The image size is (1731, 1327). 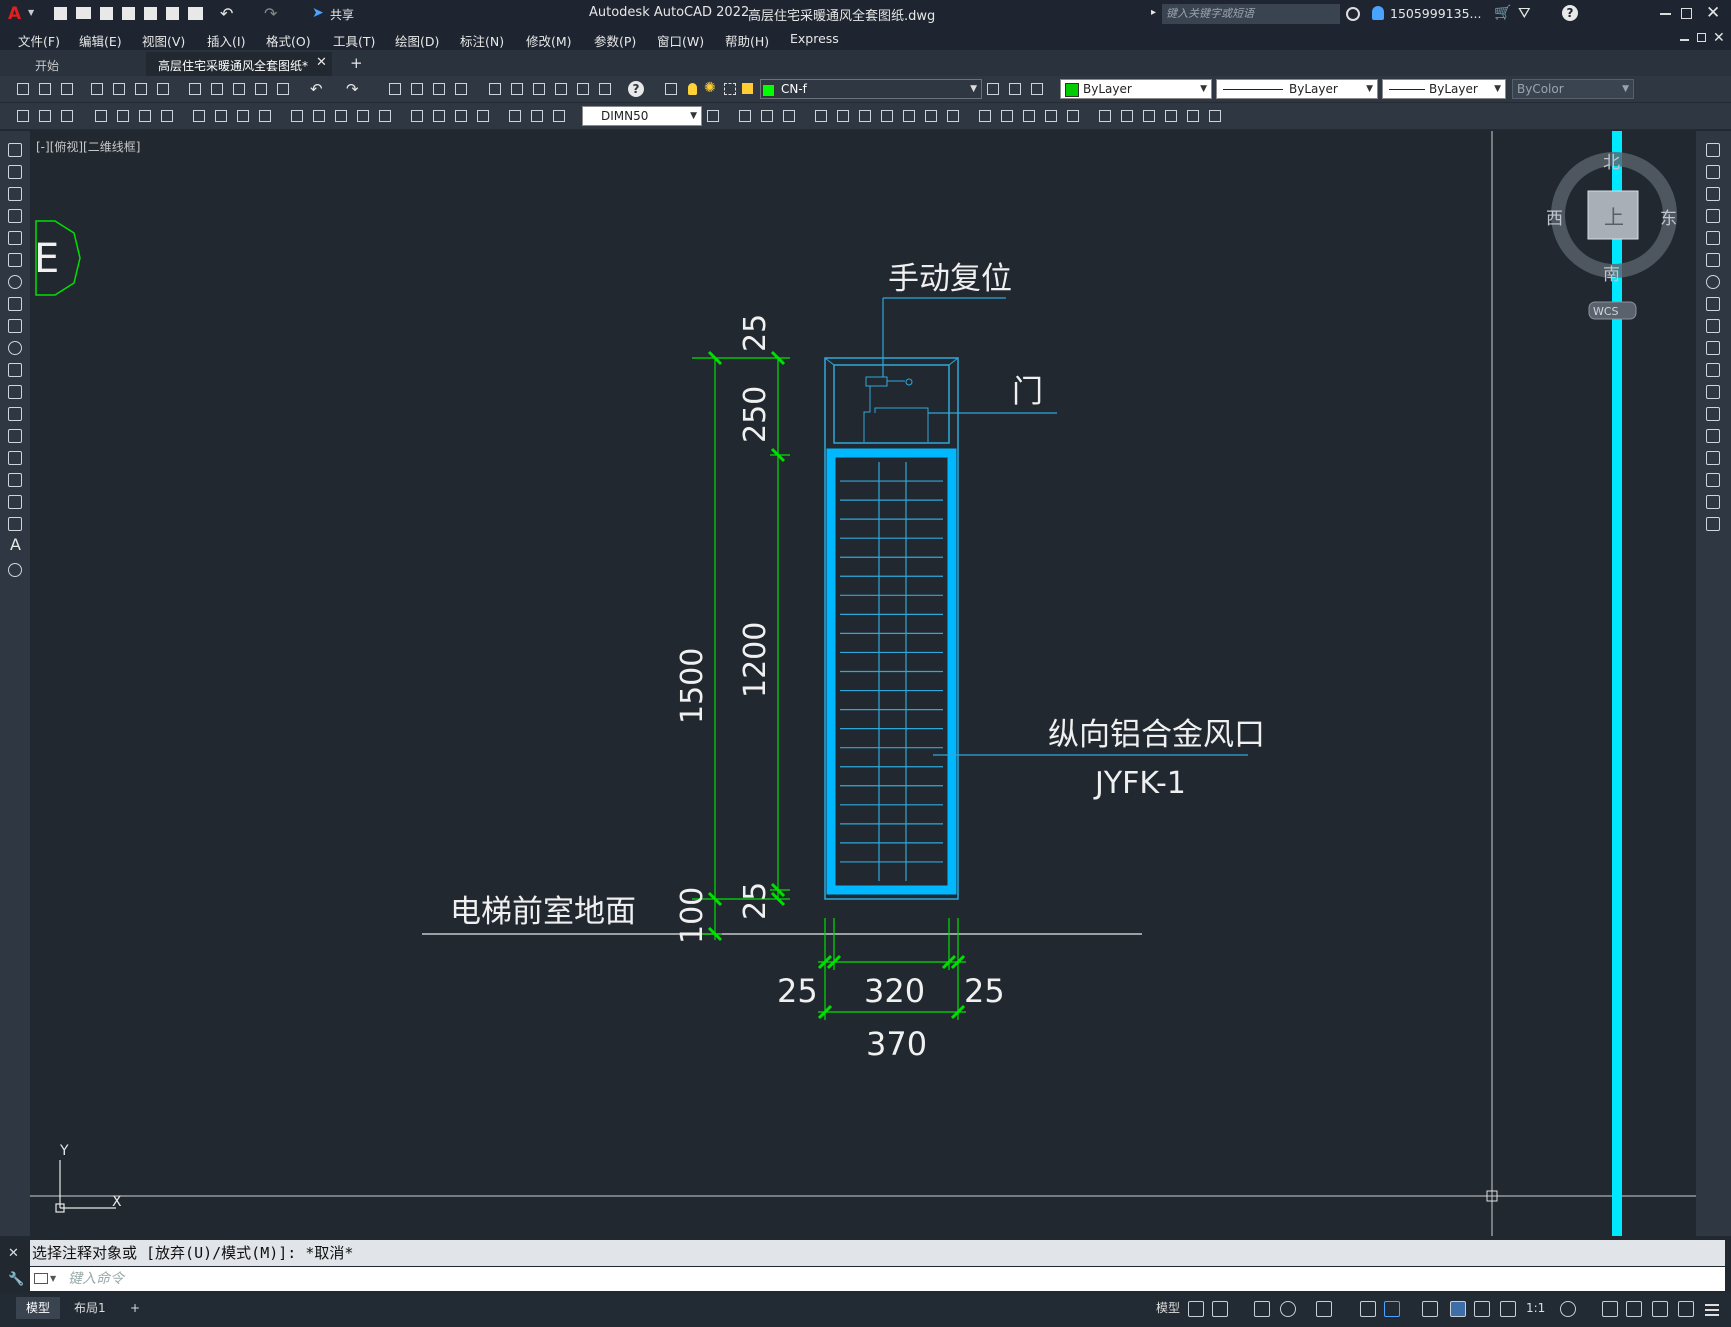 What do you see at coordinates (1535, 1308) in the screenshot?
I see `annotation-scale-value: 1:1` at bounding box center [1535, 1308].